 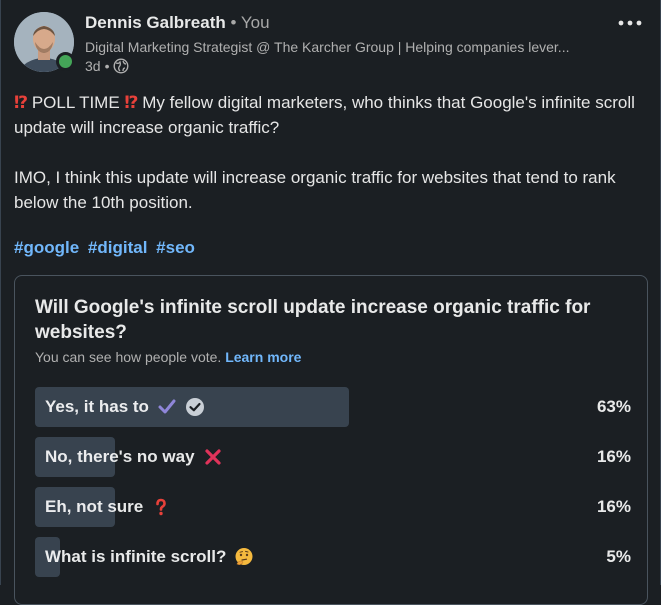 I want to click on hashtag-link: #digital, so click(x=118, y=247).